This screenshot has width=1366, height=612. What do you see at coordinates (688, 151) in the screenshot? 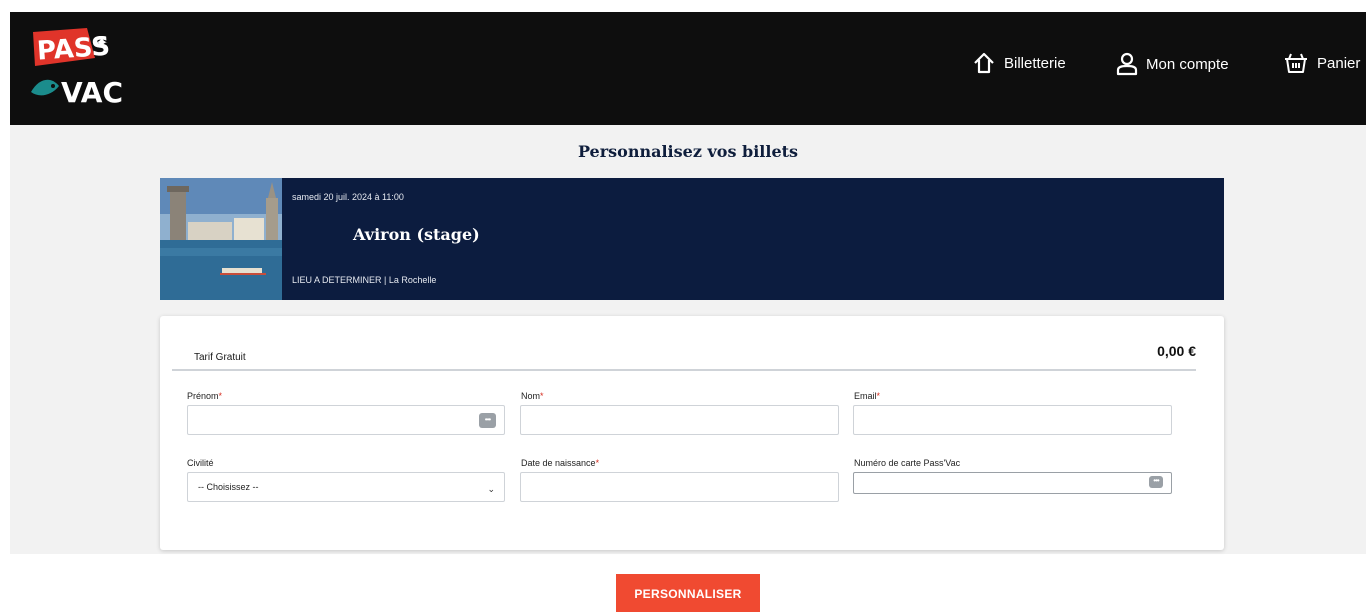
I see `page-title: Personnalisez vos billets` at bounding box center [688, 151].